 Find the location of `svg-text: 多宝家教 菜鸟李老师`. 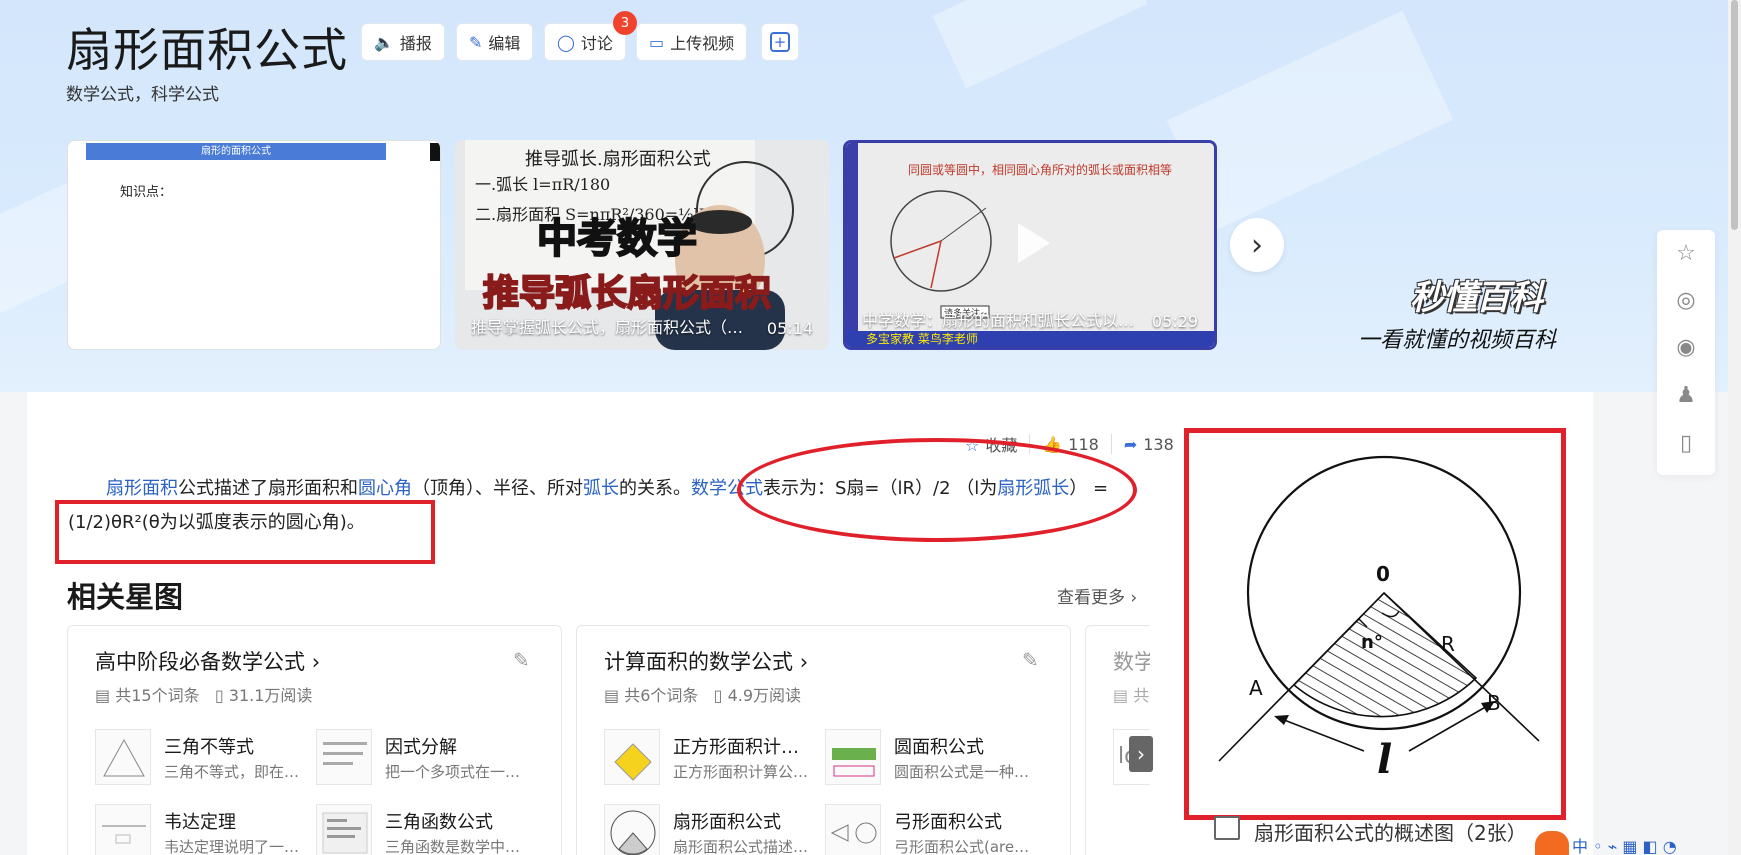

svg-text: 多宝家教 菜鸟李老师 is located at coordinates (922, 338).